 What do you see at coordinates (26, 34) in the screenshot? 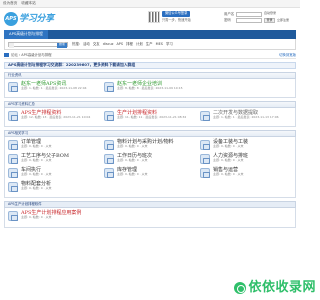
I see `nav-tab-aps: APS高级计划与排程` at bounding box center [26, 34].